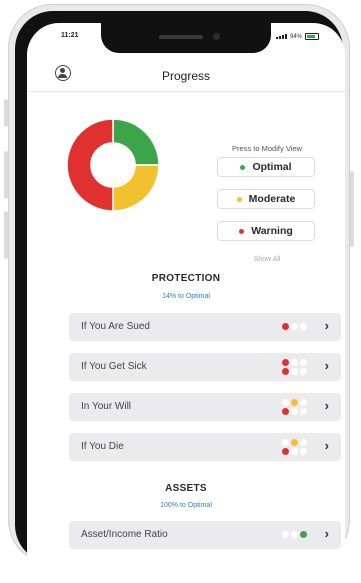  I want to click on warning-dot-icon, so click(242, 231).